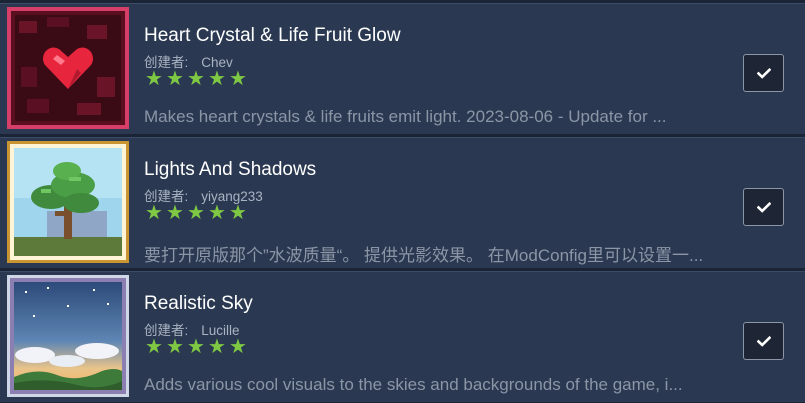  Describe the element at coordinates (230, 170) in the screenshot. I see `mod-title: Lights And Shadows` at that location.